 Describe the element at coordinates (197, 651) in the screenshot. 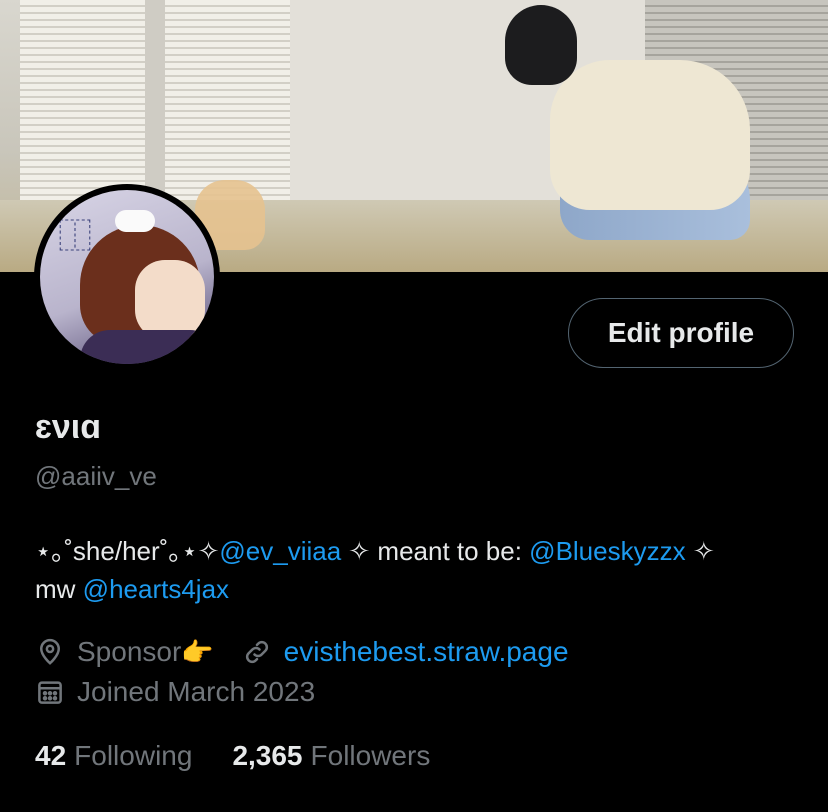

I see `pointing-hand-emoji: 👉` at that location.